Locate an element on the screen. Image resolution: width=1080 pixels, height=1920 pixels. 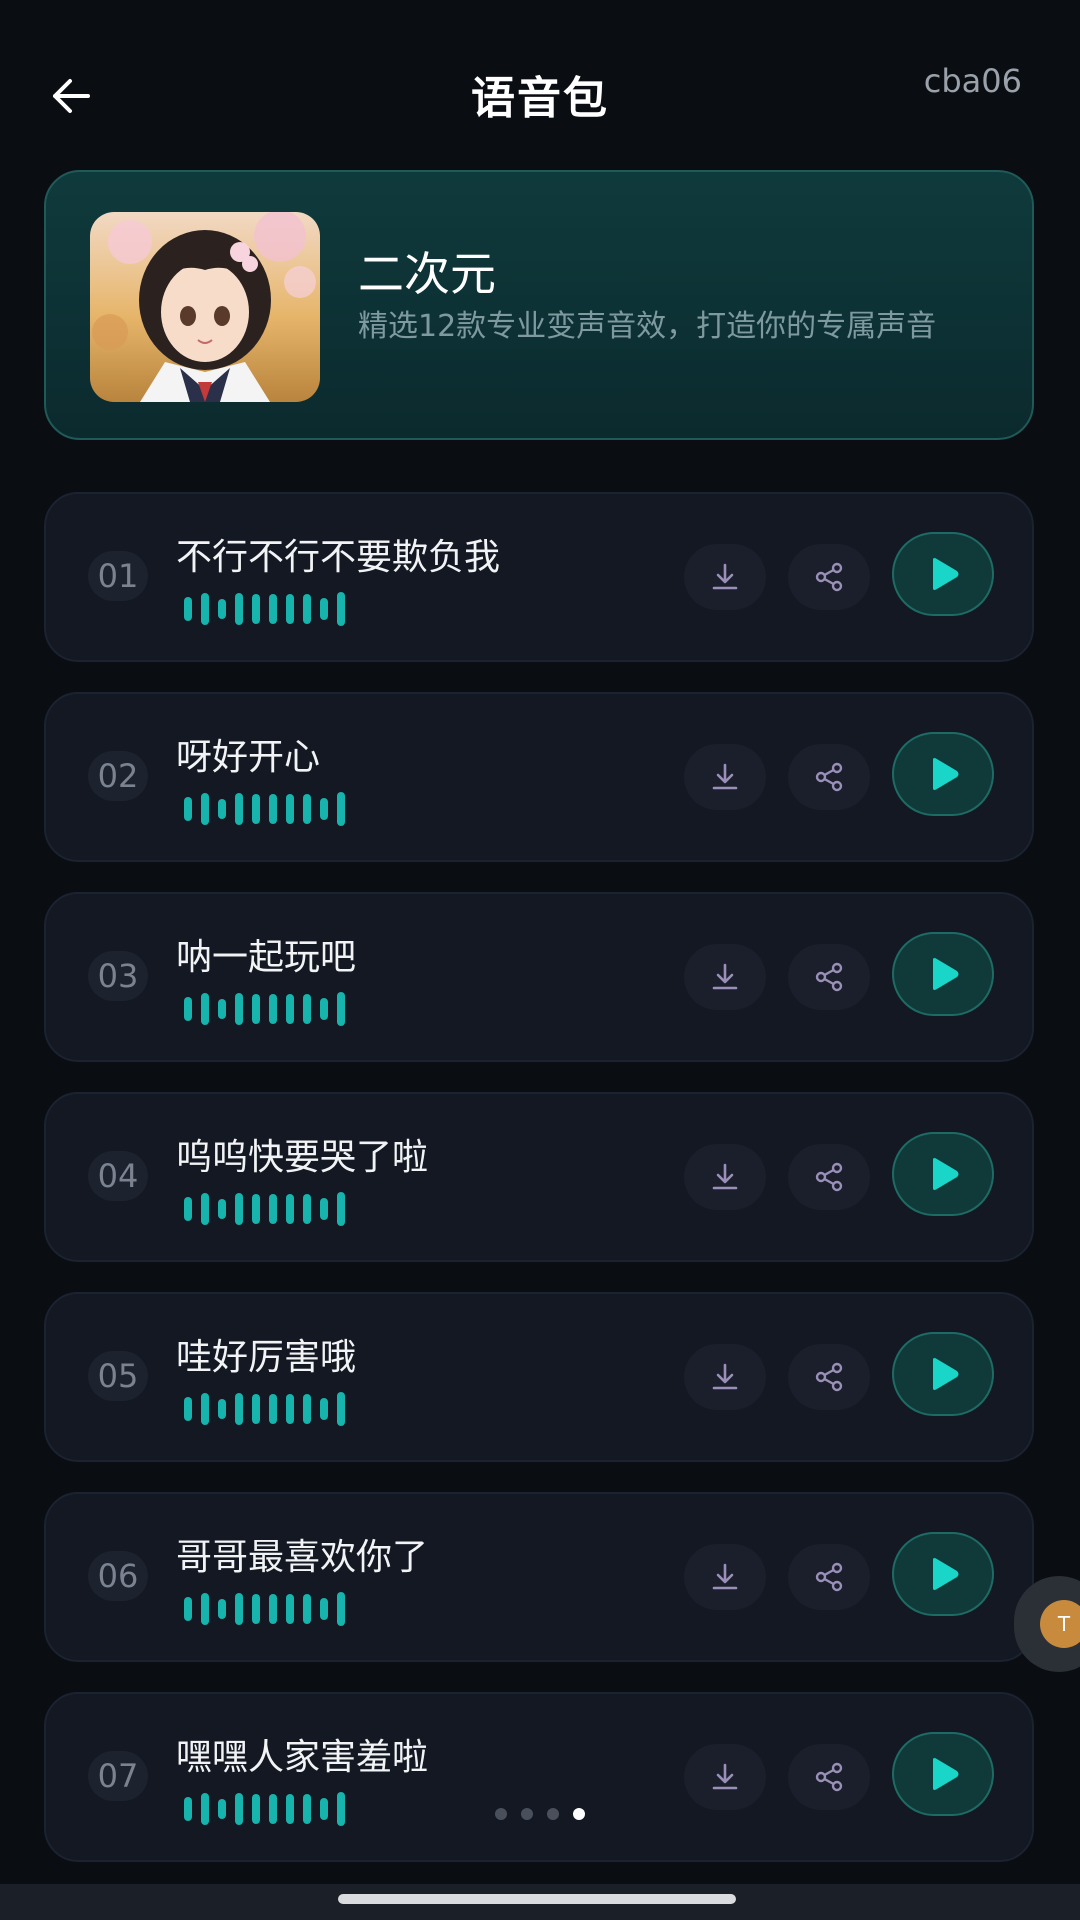
track-number: 04 is located at coordinates (118, 1176).